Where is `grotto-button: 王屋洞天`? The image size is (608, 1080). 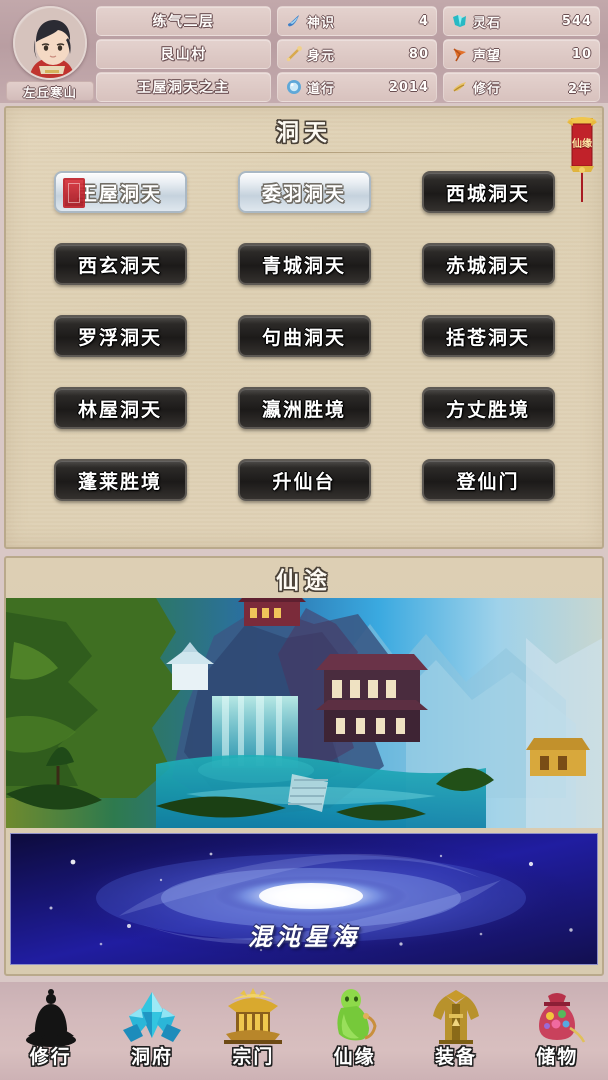
grotto-button: 王屋洞天 is located at coordinates (120, 192).